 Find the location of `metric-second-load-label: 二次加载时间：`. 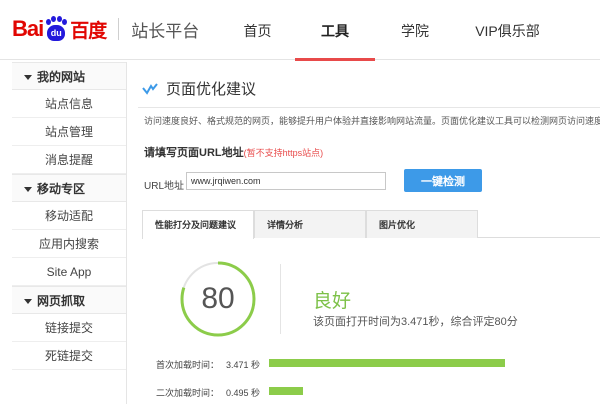

metric-second-load-label: 二次加载时间： is located at coordinates (188, 393).